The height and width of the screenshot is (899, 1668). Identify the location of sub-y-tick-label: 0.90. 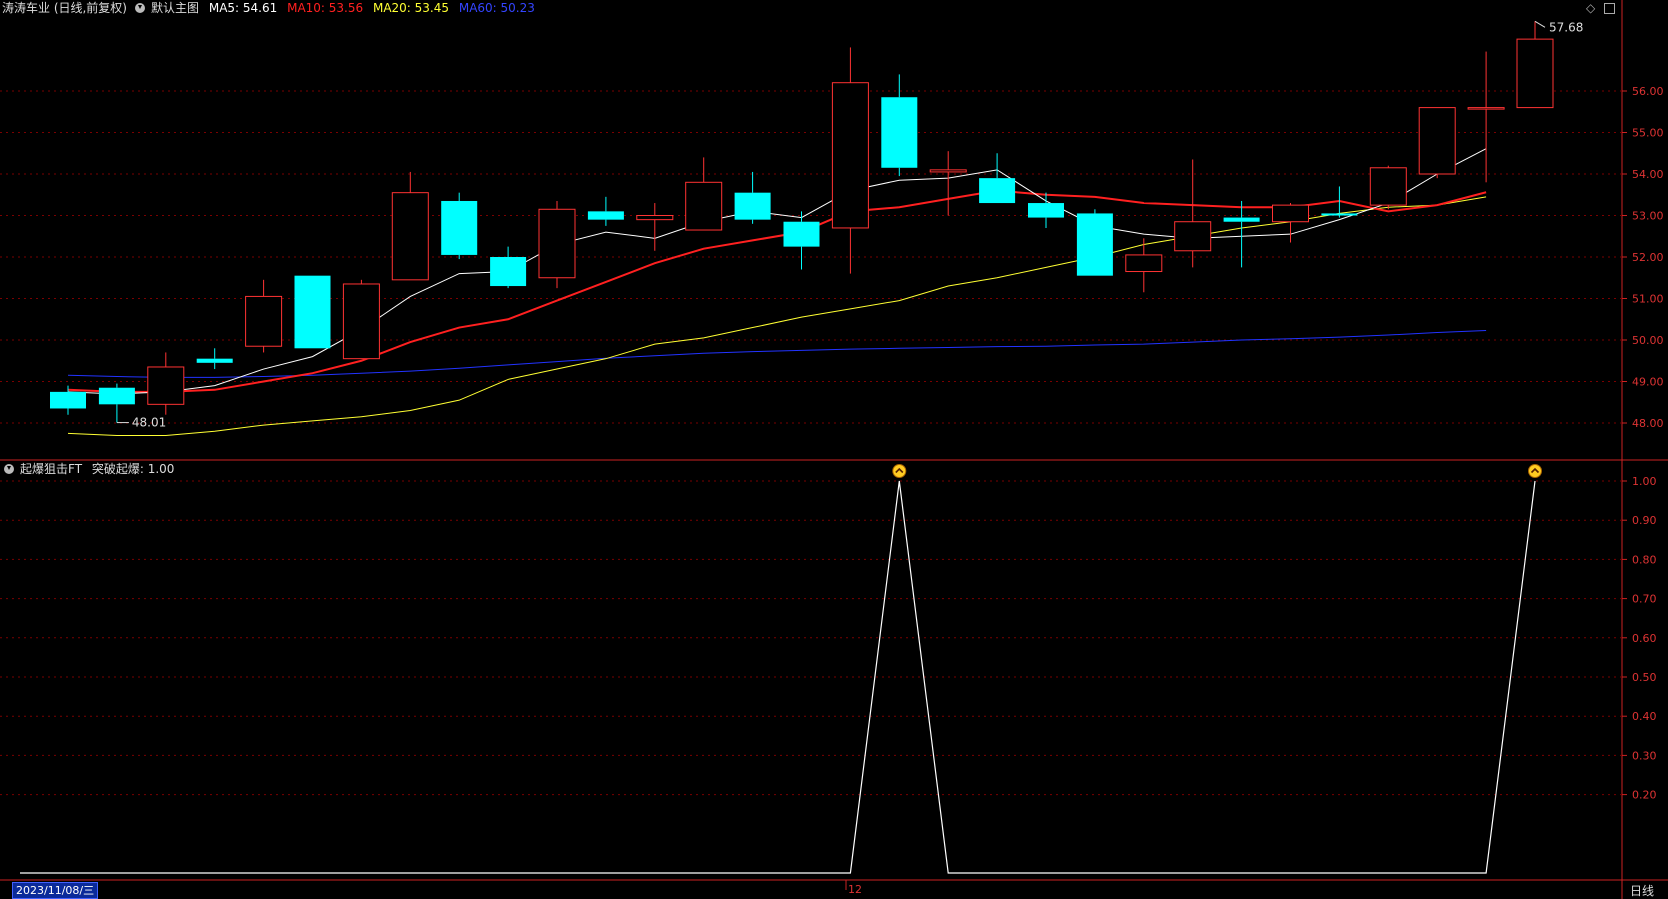
(1644, 520).